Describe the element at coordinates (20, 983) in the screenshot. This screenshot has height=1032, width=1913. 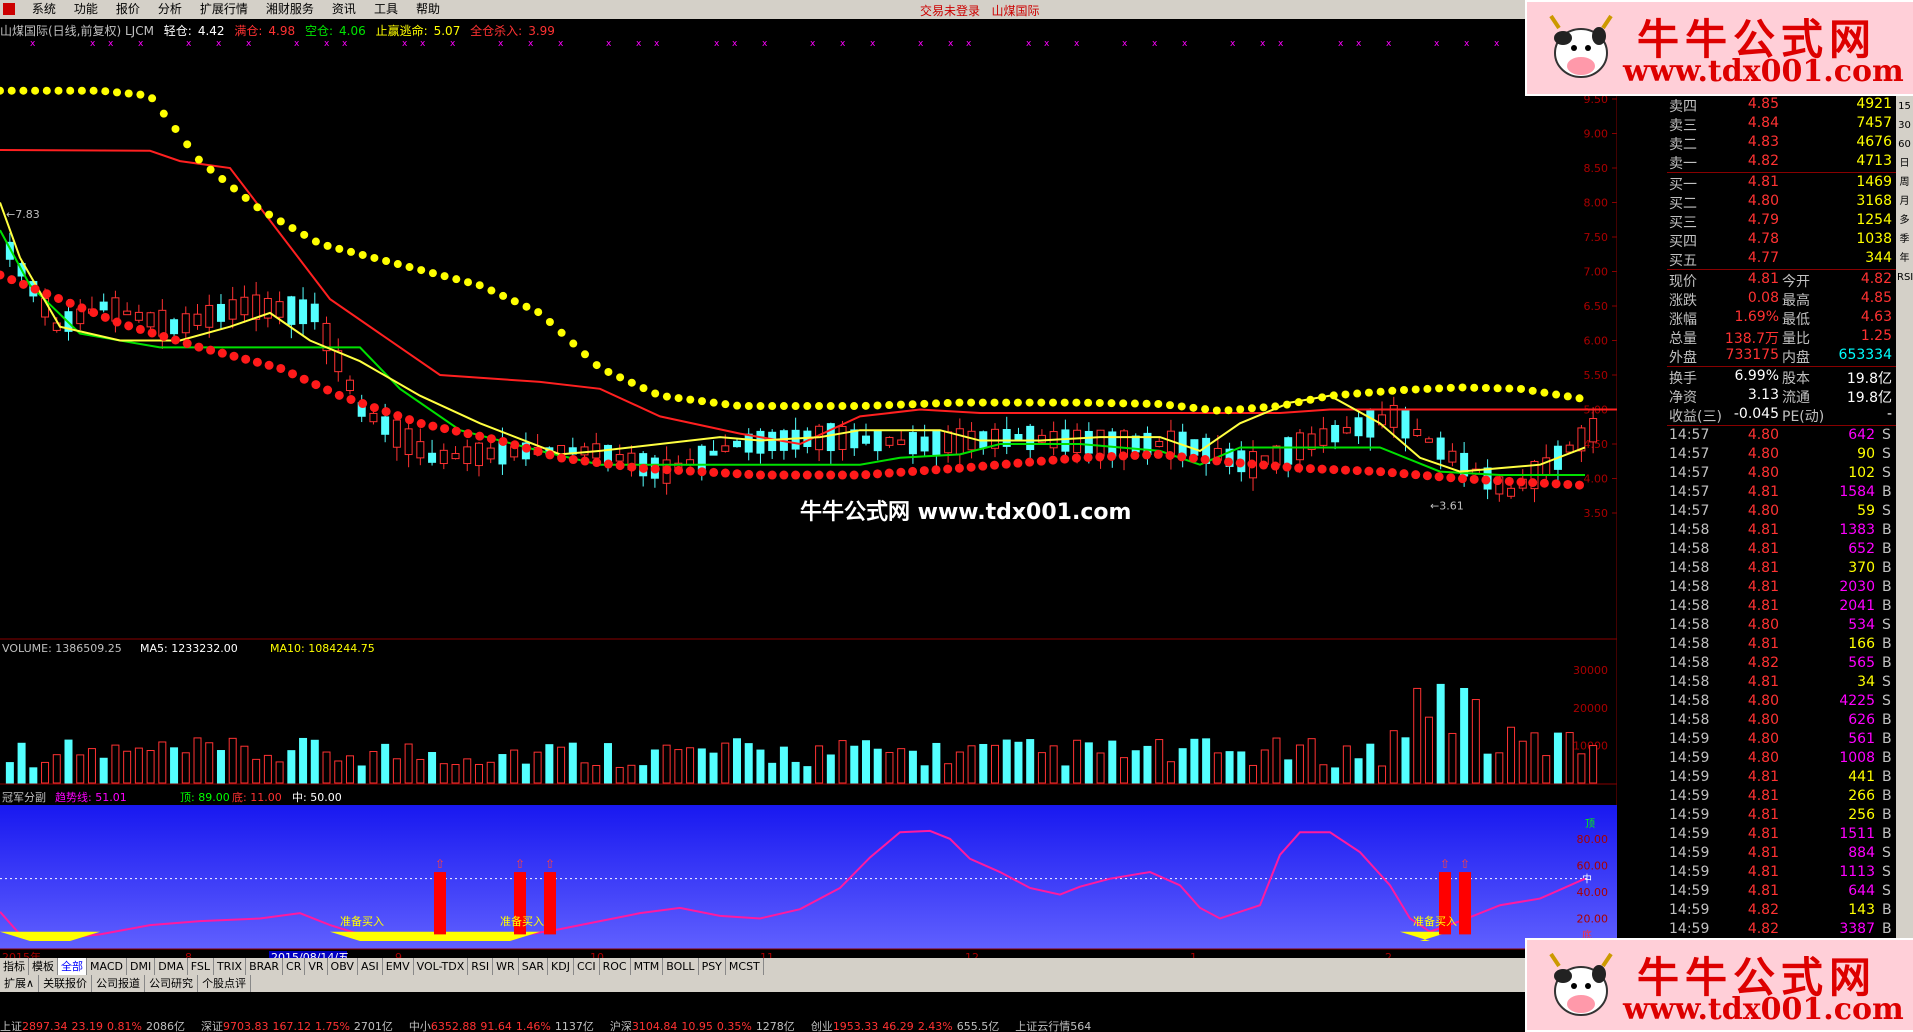
I see `extension-tab-0: 扩展∧` at that location.